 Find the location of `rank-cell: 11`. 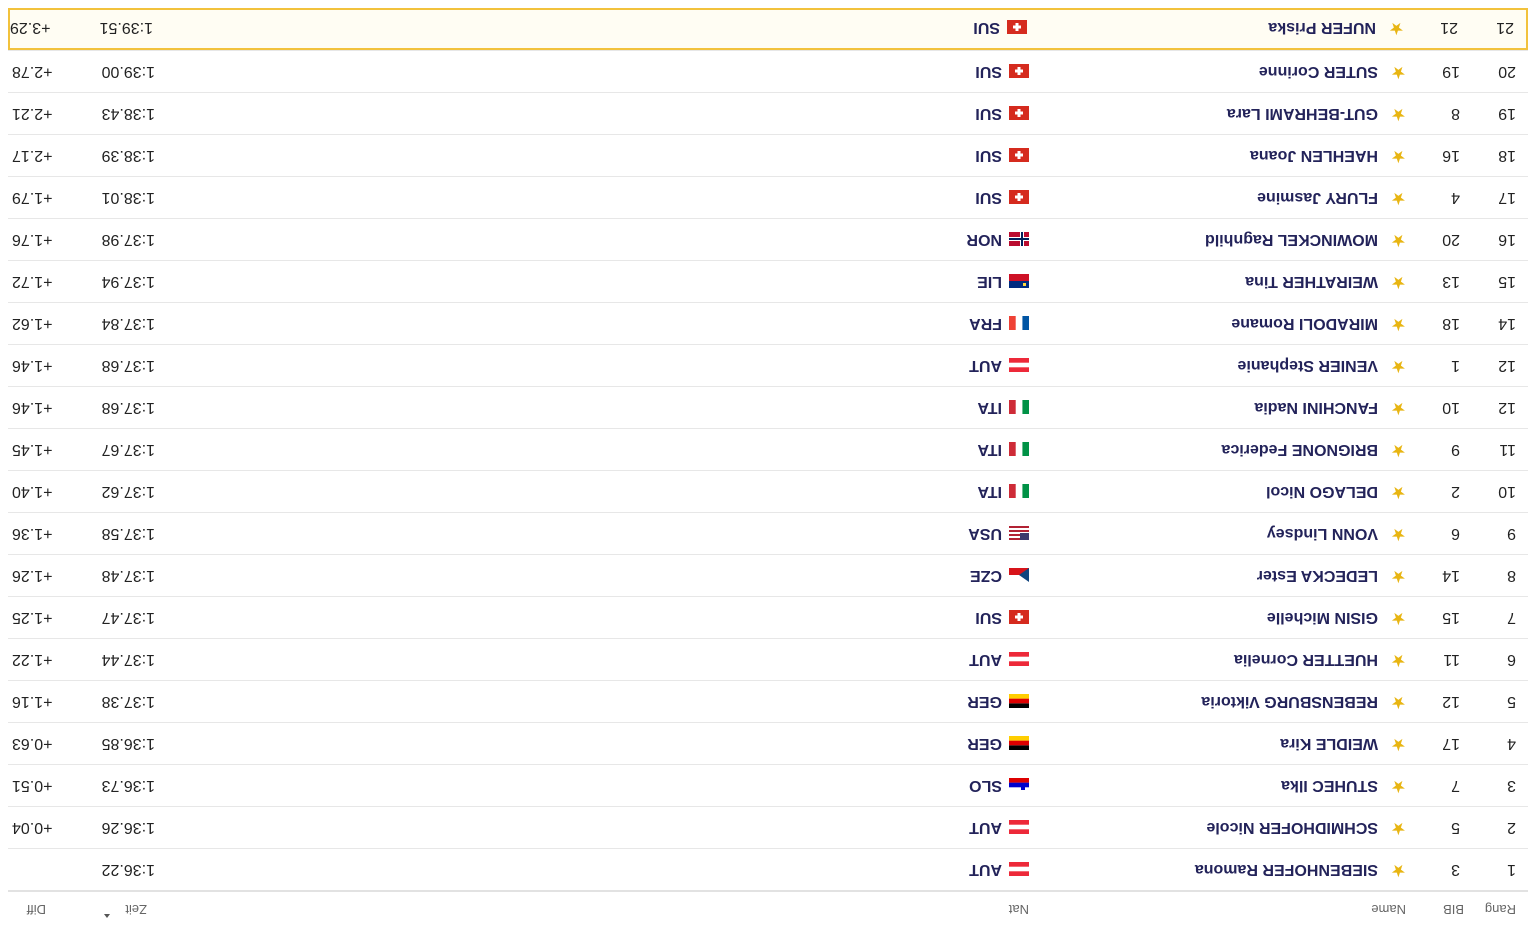

rank-cell: 11 is located at coordinates (1507, 449).